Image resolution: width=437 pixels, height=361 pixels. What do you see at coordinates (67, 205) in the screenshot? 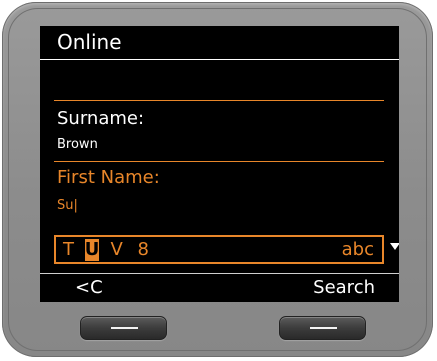
I see `firstname-field: Su|` at bounding box center [67, 205].